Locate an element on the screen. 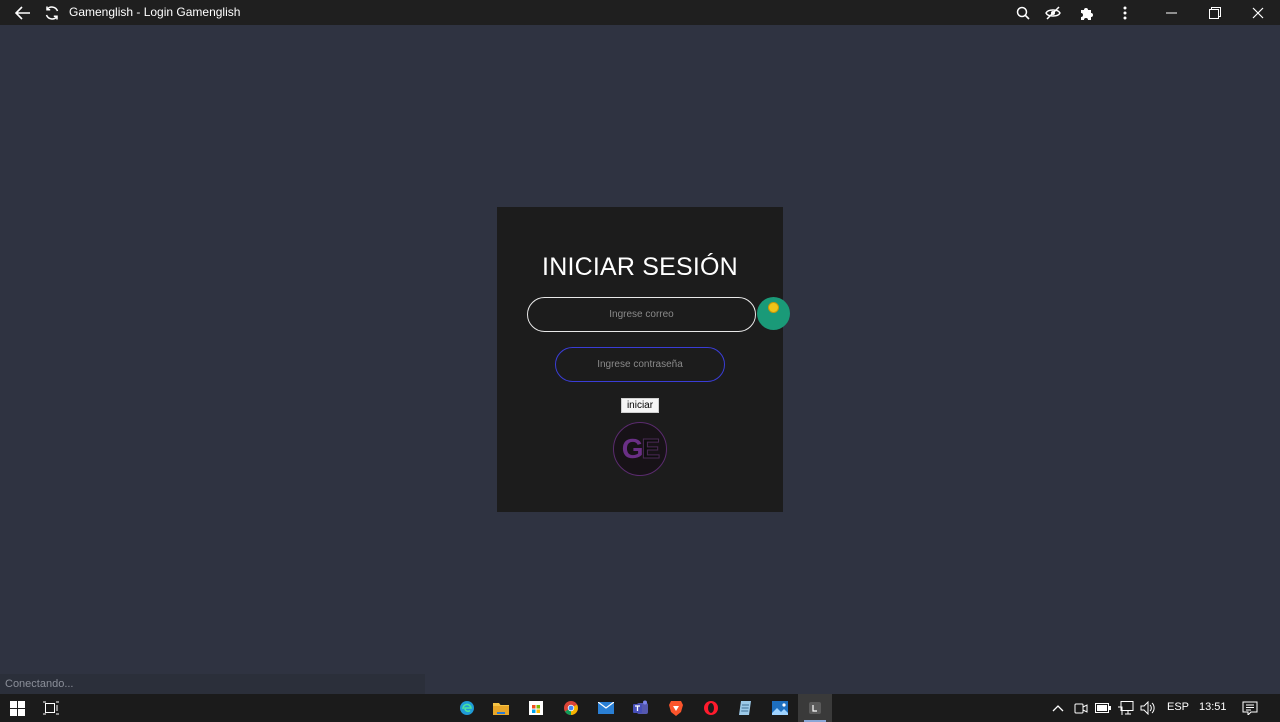  extensions-icon is located at coordinates (1087, 12).